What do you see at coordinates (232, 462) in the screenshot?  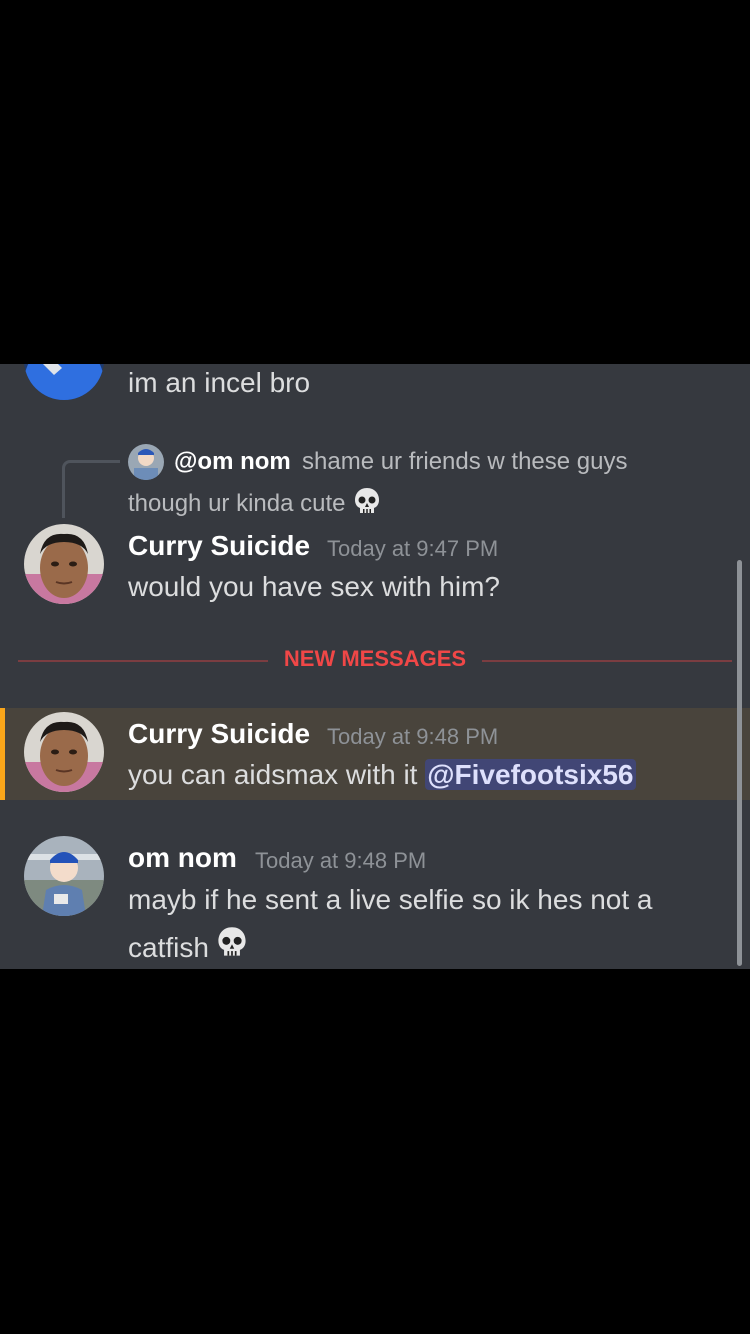 I see `reply-author: @om nom` at bounding box center [232, 462].